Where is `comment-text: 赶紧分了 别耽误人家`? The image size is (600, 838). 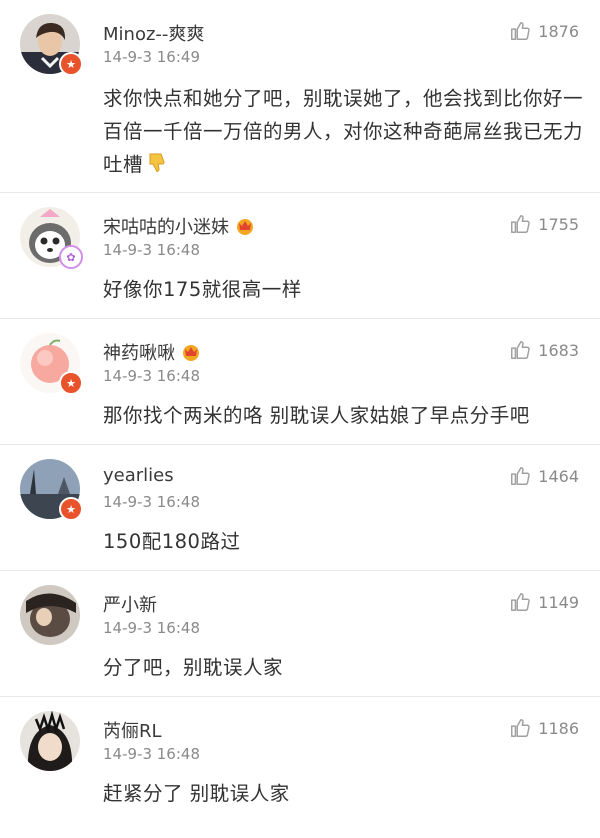 comment-text: 赶紧分了 别耽误人家 is located at coordinates (343, 793).